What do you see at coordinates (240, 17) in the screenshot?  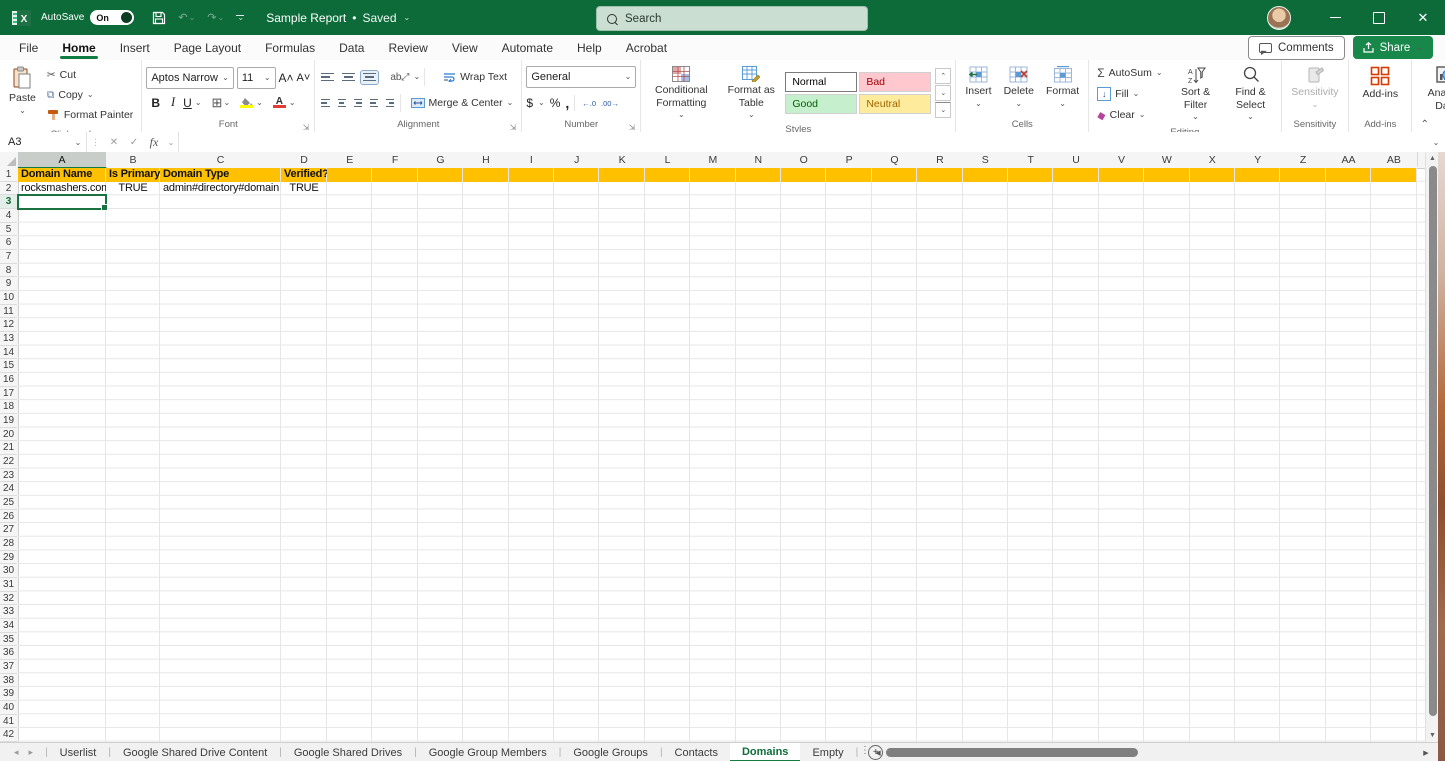 I see `customize-qat-button: ⌄` at bounding box center [240, 17].